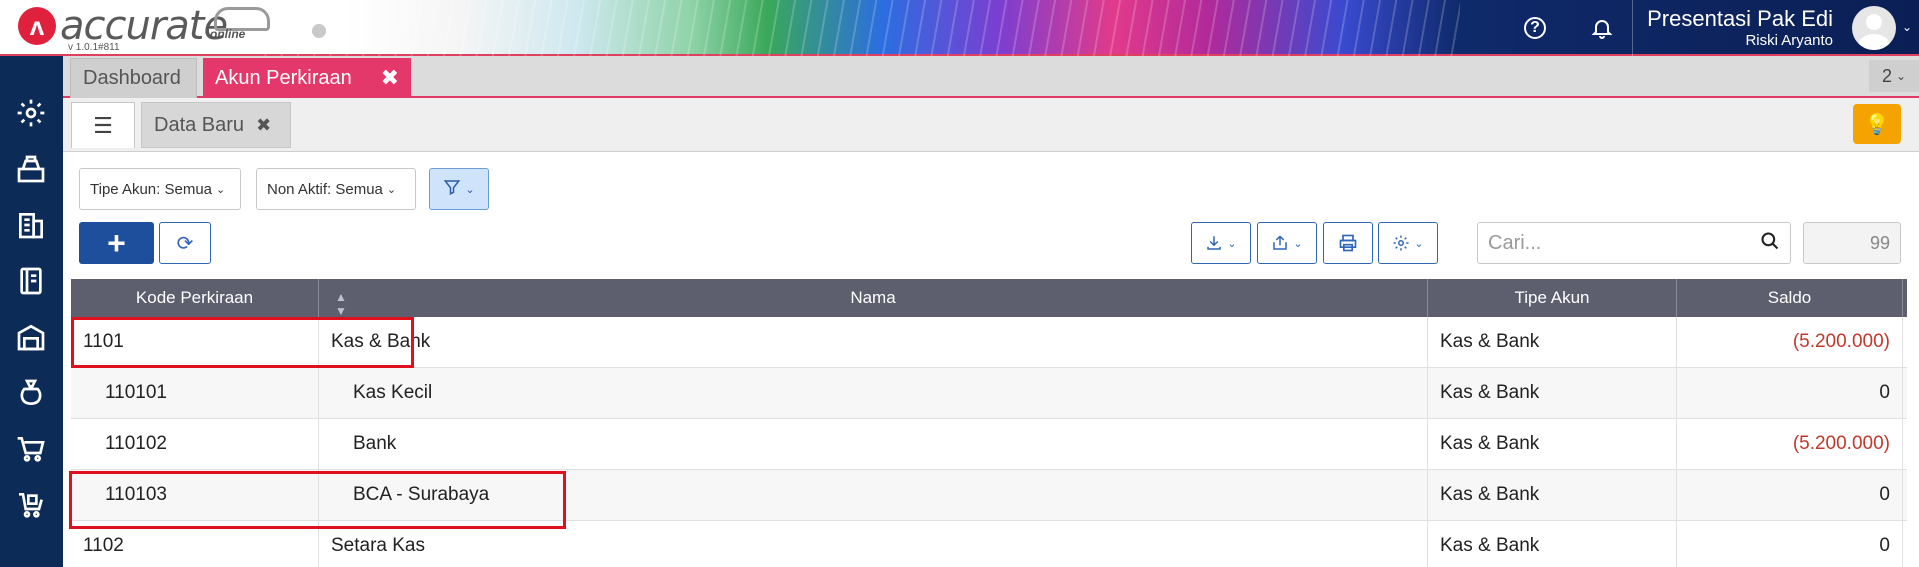  What do you see at coordinates (216, 125) in the screenshot?
I see `data-baru-tab: Data Baru ✖` at bounding box center [216, 125].